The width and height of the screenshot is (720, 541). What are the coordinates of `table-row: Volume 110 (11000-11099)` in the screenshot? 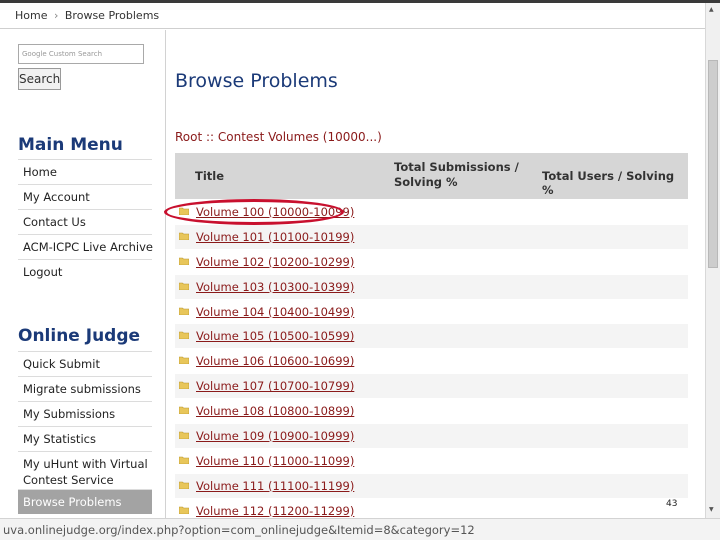 It's located at (431, 460).